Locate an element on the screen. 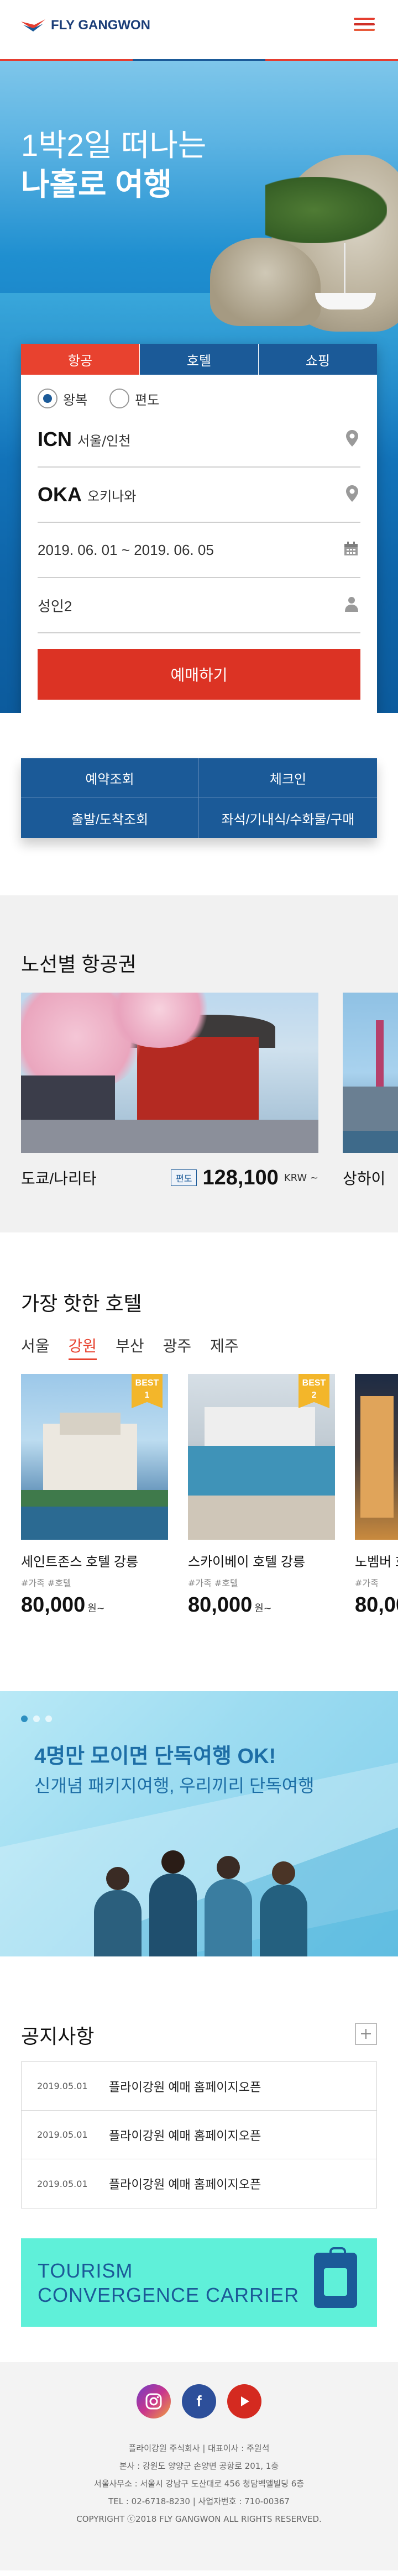 The width and height of the screenshot is (398, 2576). routes-section: 노선별 항공권 도쿄/나리타 편도 128,100 KRW ~ 상하이 is located at coordinates (199, 1063).